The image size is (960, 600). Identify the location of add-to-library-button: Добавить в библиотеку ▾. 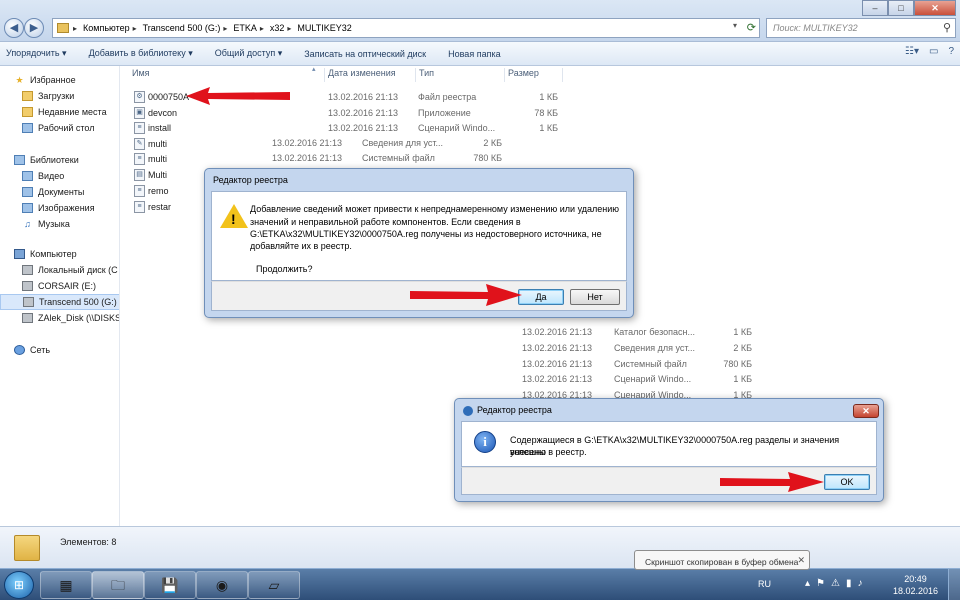
(141, 53).